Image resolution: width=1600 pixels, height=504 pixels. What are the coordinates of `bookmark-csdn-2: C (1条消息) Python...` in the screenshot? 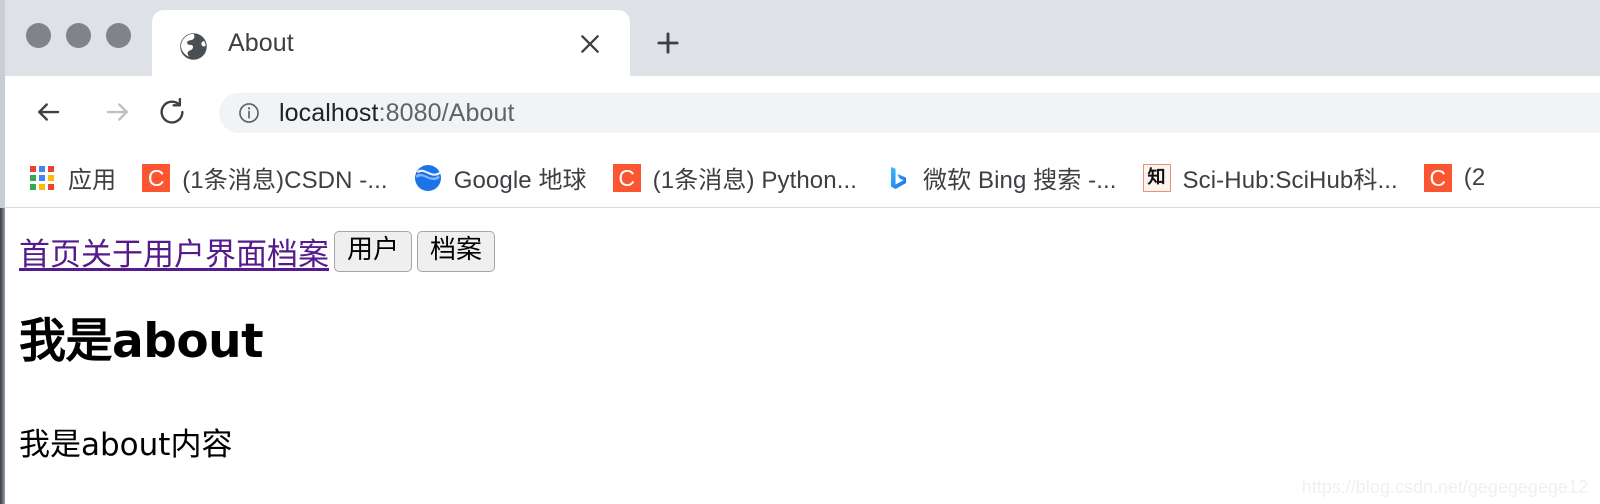 It's located at (735, 178).